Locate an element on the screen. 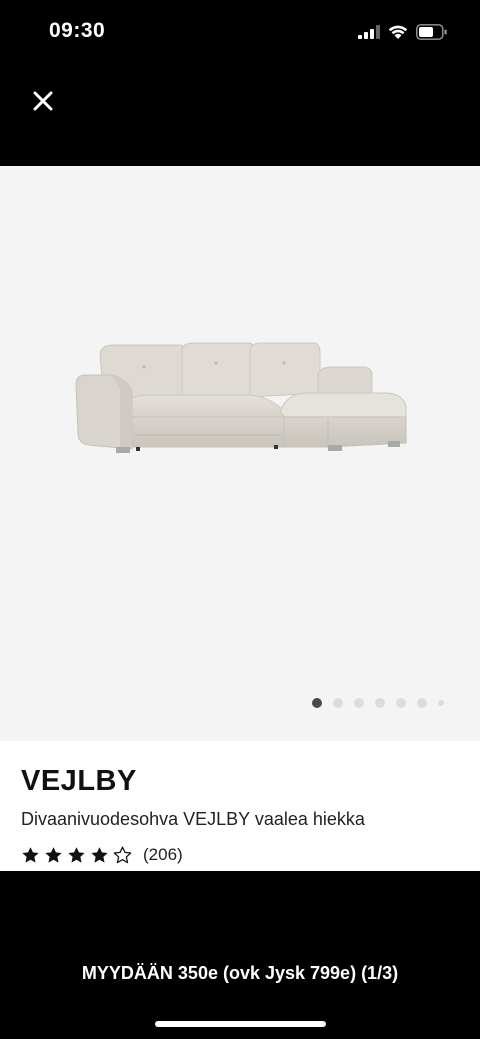 The width and height of the screenshot is (480, 1039). close-icon is located at coordinates (43, 101).